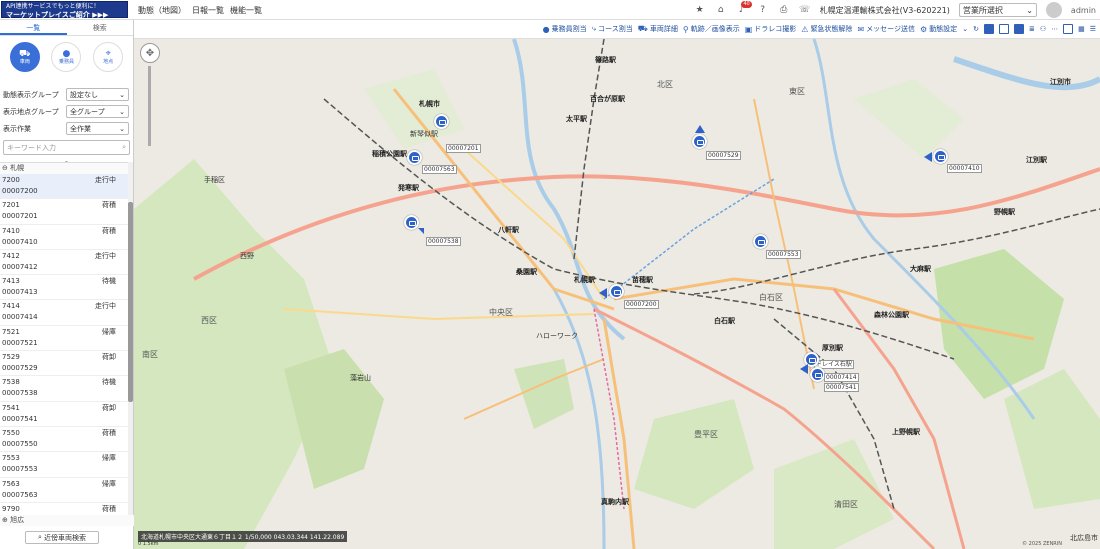  What do you see at coordinates (763, 10) in the screenshot?
I see `help-icon: ?` at bounding box center [763, 10].